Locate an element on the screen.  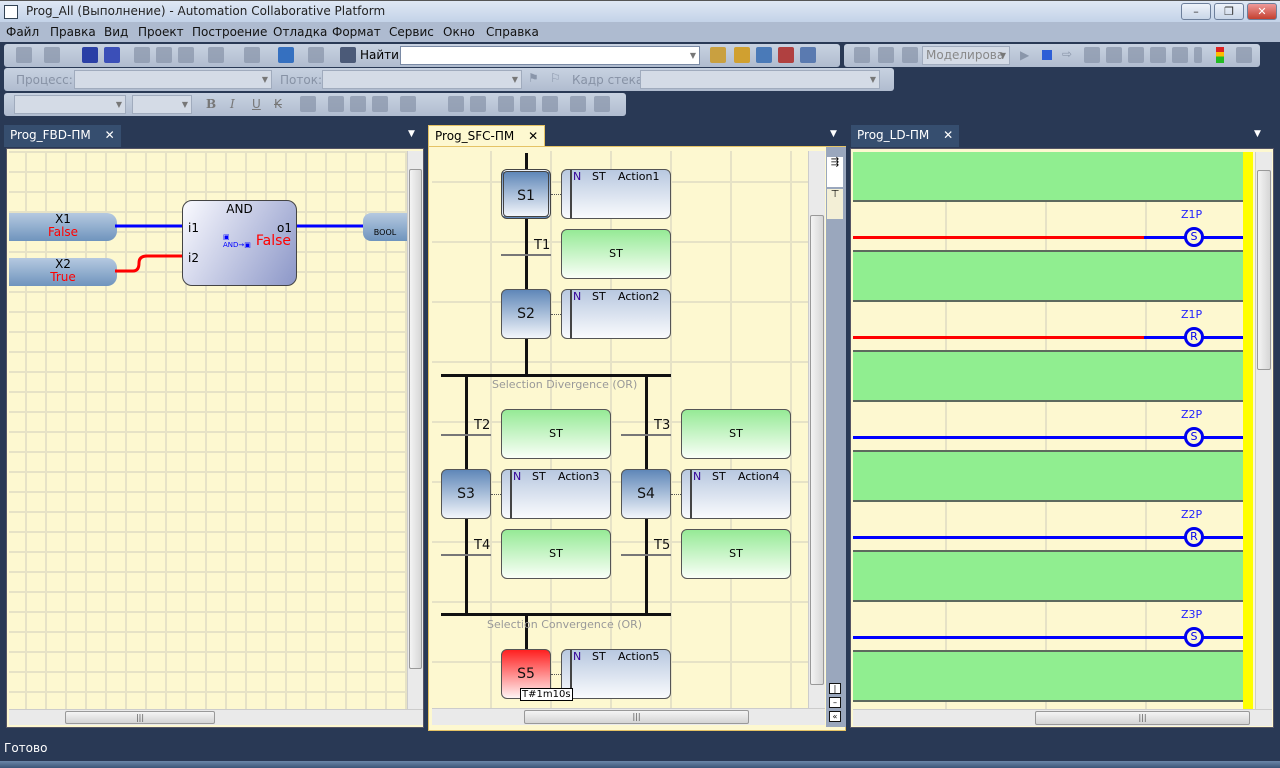
ld-rung: Z3P is located at coordinates (1048, 705).